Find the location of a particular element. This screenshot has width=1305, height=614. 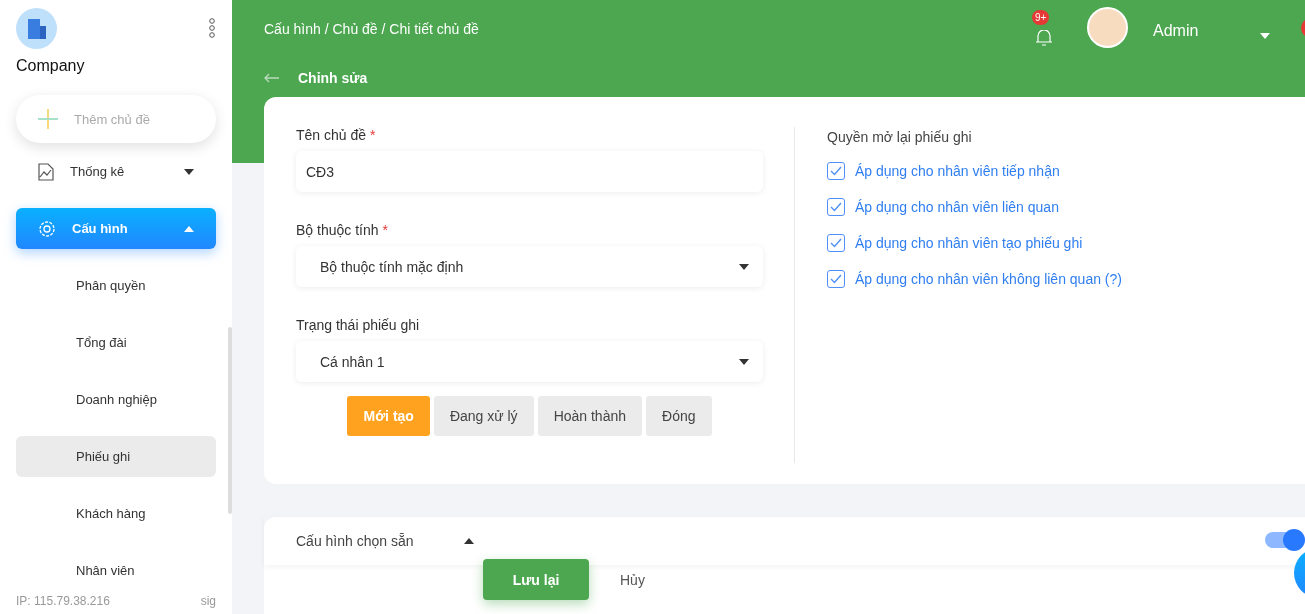

input-field: CĐ3 is located at coordinates (529, 171).